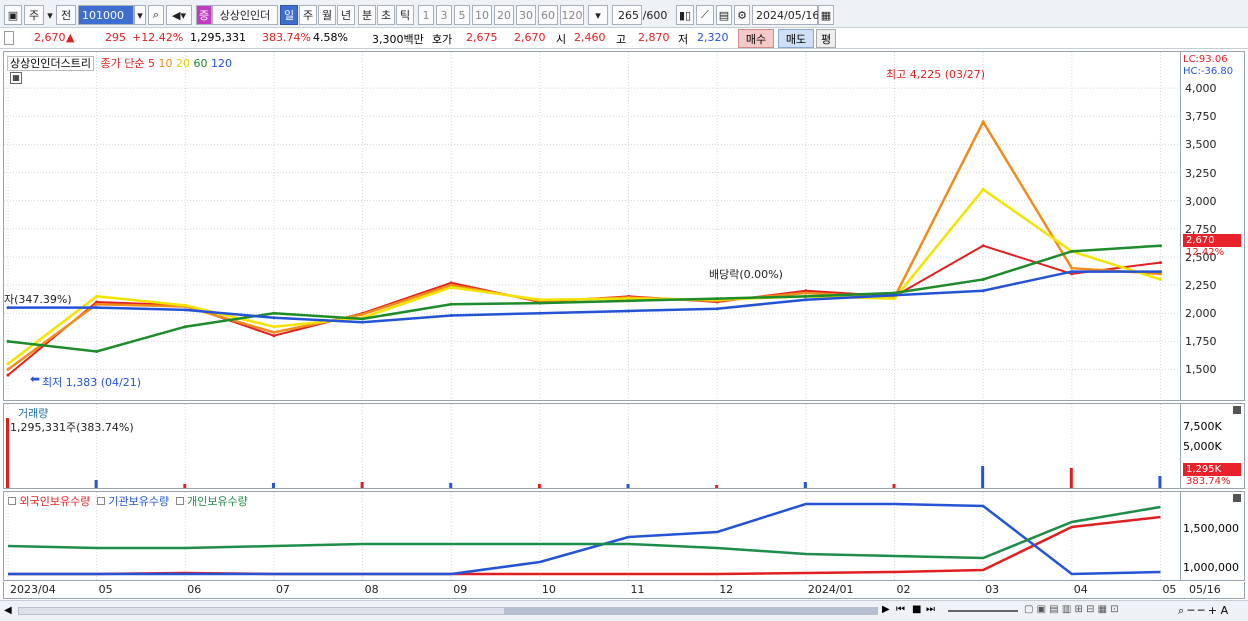 The image size is (1248, 621). Describe the element at coordinates (756, 38) in the screenshot. I see `buy-button: 매수` at that location.